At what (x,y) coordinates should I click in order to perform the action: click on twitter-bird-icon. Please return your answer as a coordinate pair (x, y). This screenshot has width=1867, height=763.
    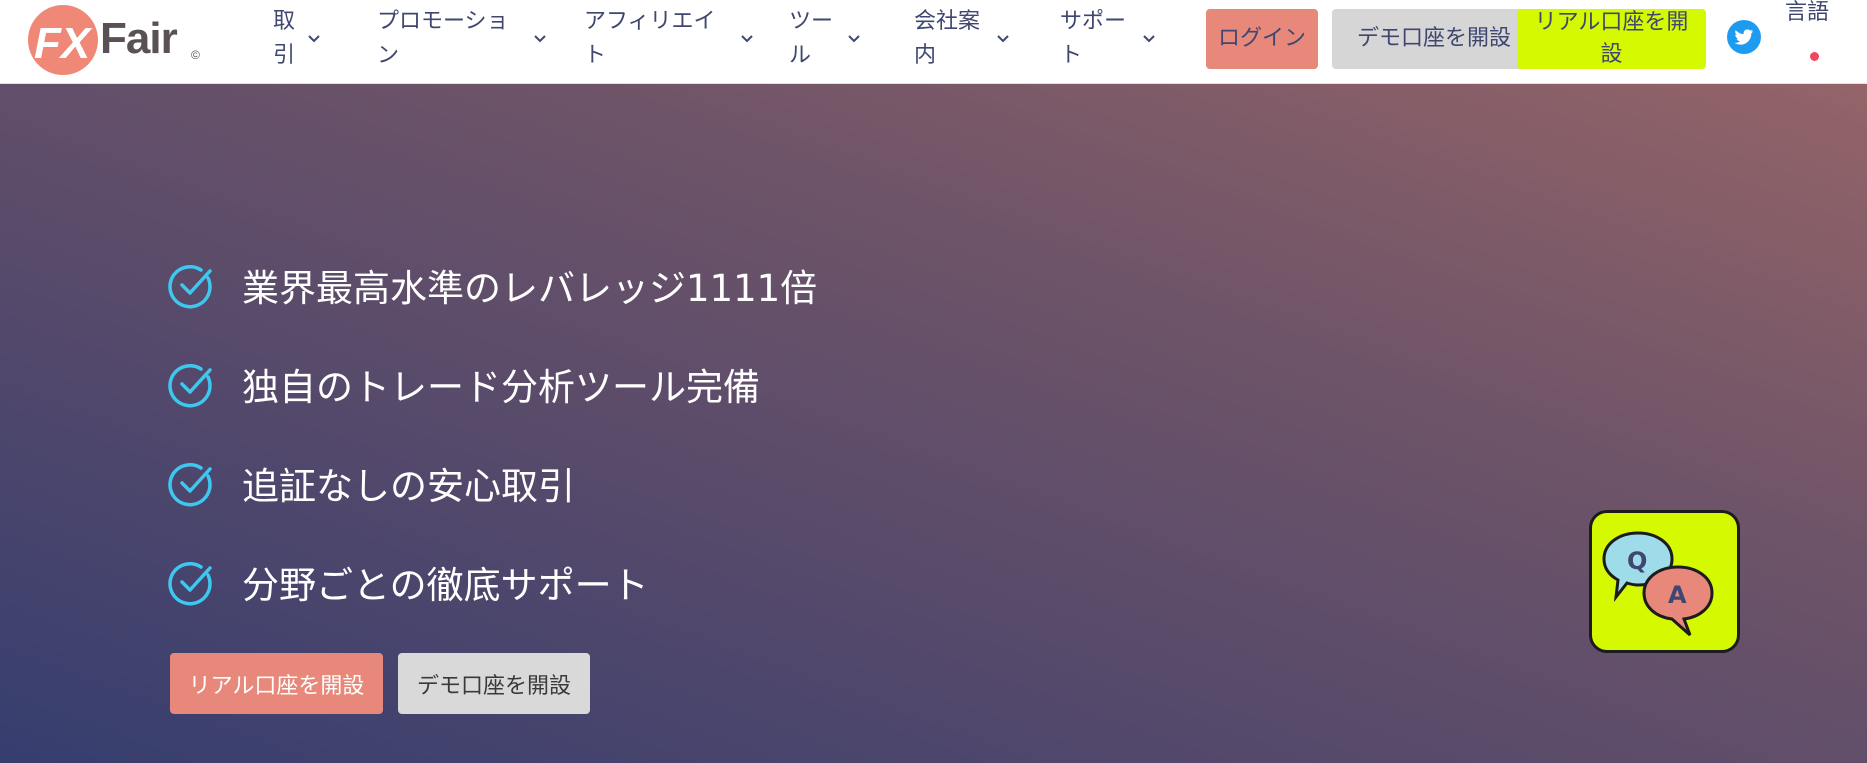
    Looking at the image, I should click on (1744, 36).